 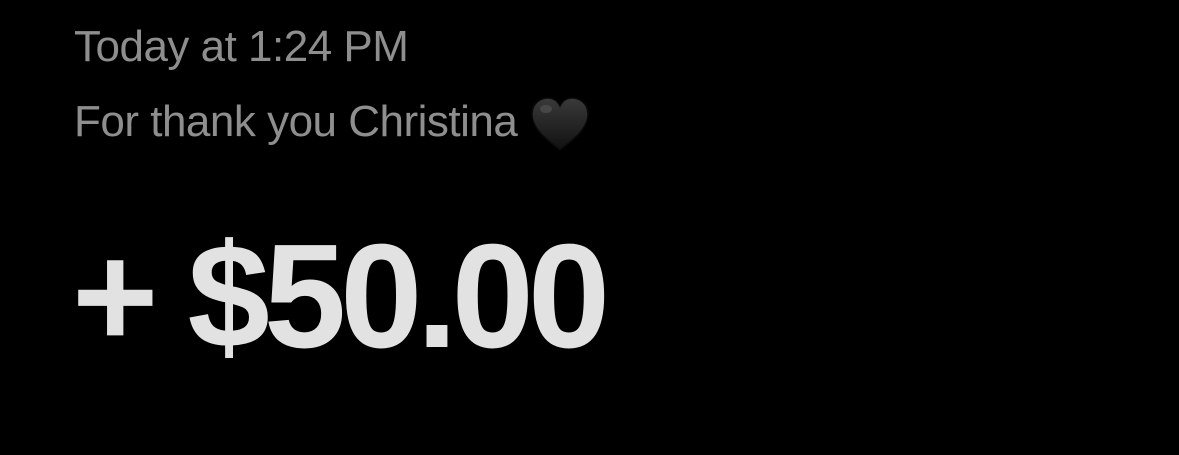 What do you see at coordinates (560, 124) in the screenshot?
I see `black-heart-icon` at bounding box center [560, 124].